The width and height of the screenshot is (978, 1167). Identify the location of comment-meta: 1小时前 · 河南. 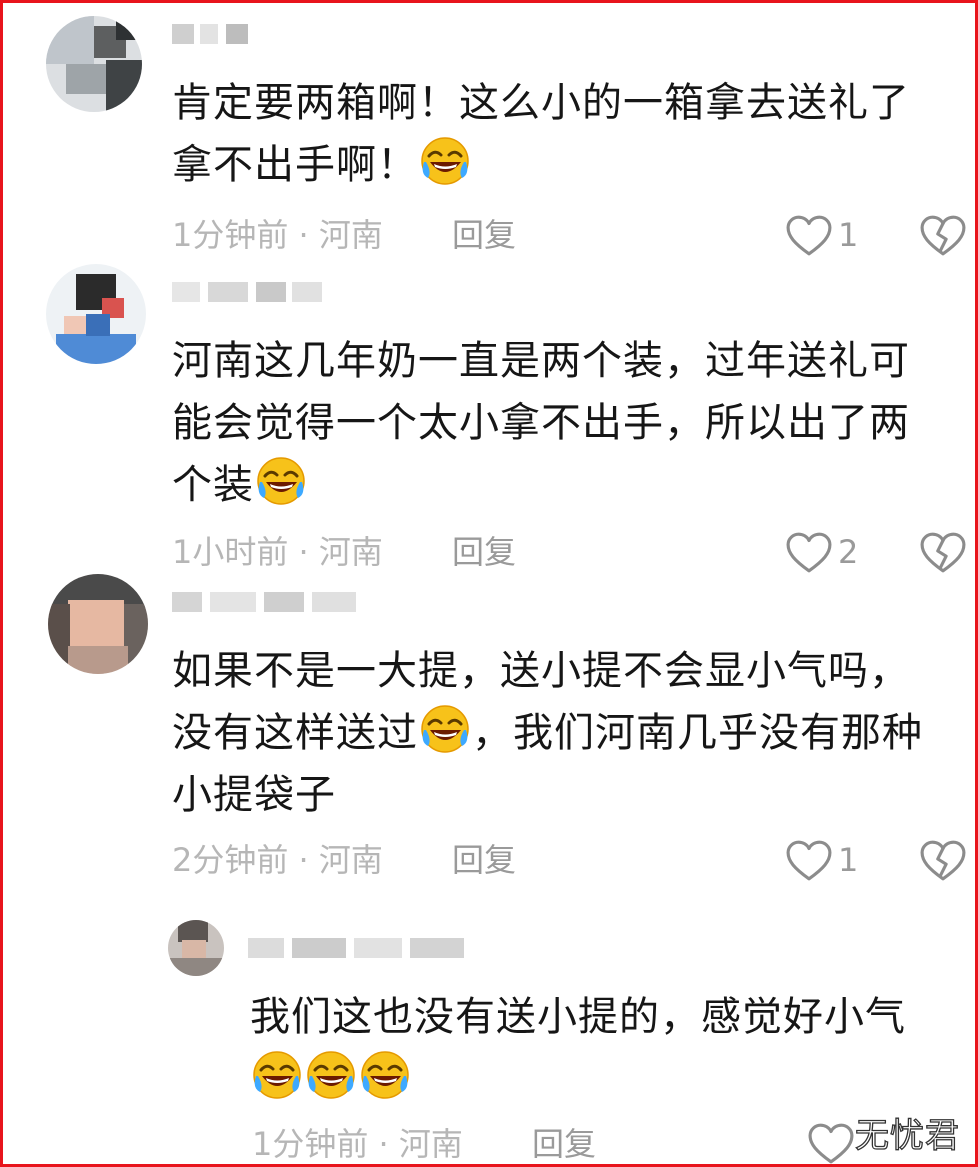
(277, 552).